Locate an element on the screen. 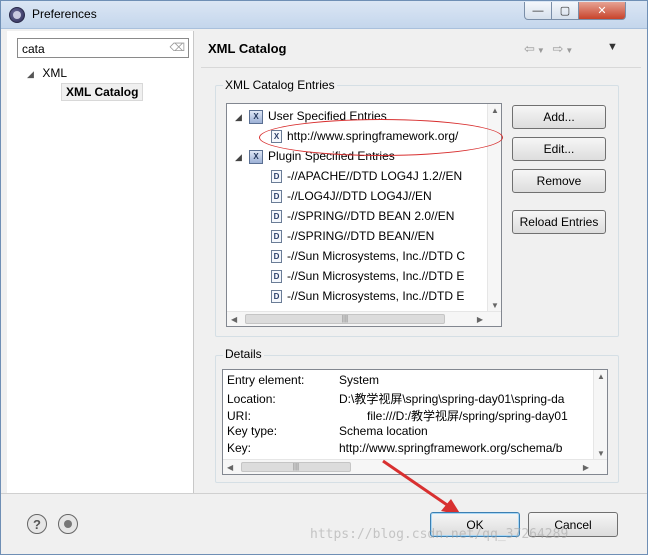 Image resolution: width=648 pixels, height=555 pixels. history-nav: ⇦▼ ⇨▼ is located at coordinates (549, 49).